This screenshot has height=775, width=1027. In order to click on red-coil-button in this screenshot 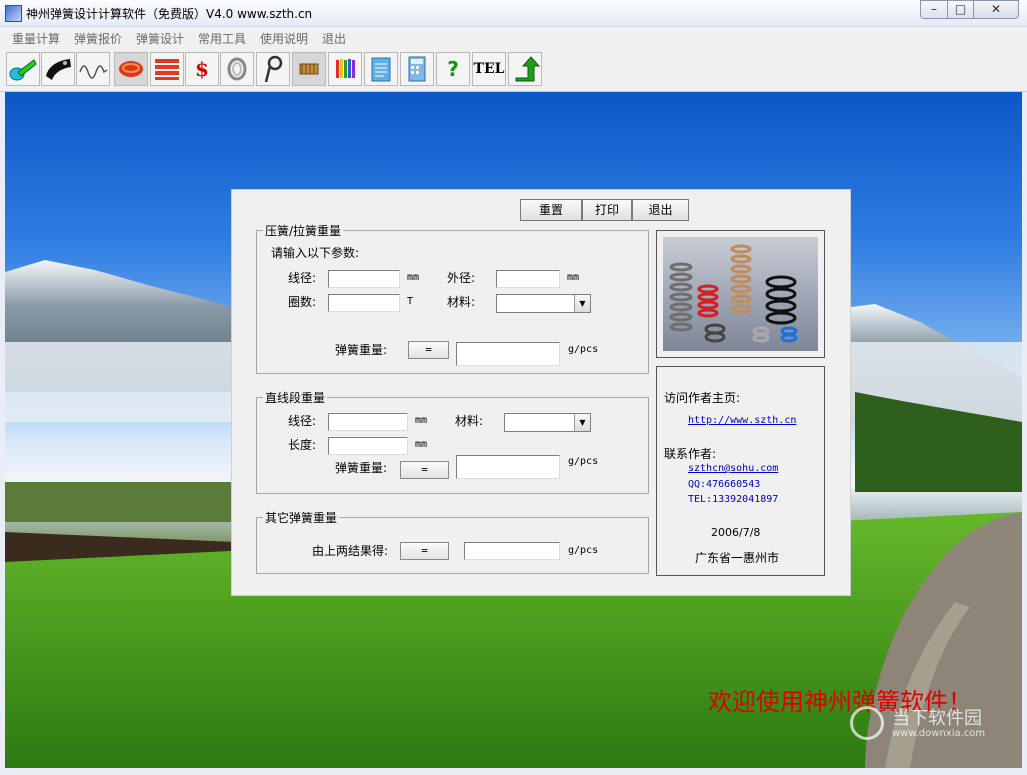, I will do `click(131, 69)`.